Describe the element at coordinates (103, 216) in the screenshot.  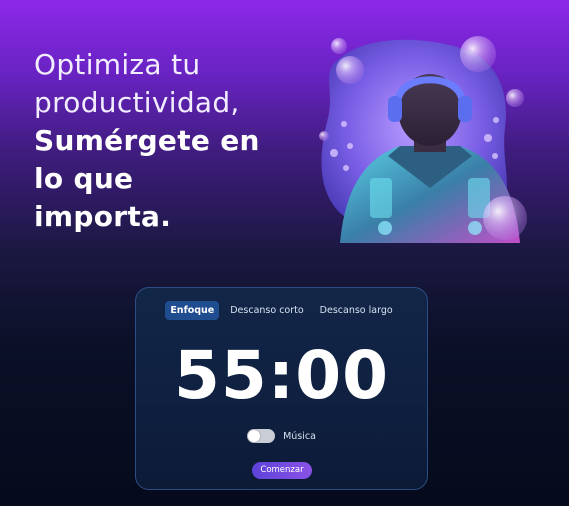
I see `hero-line-5: importa.` at that location.